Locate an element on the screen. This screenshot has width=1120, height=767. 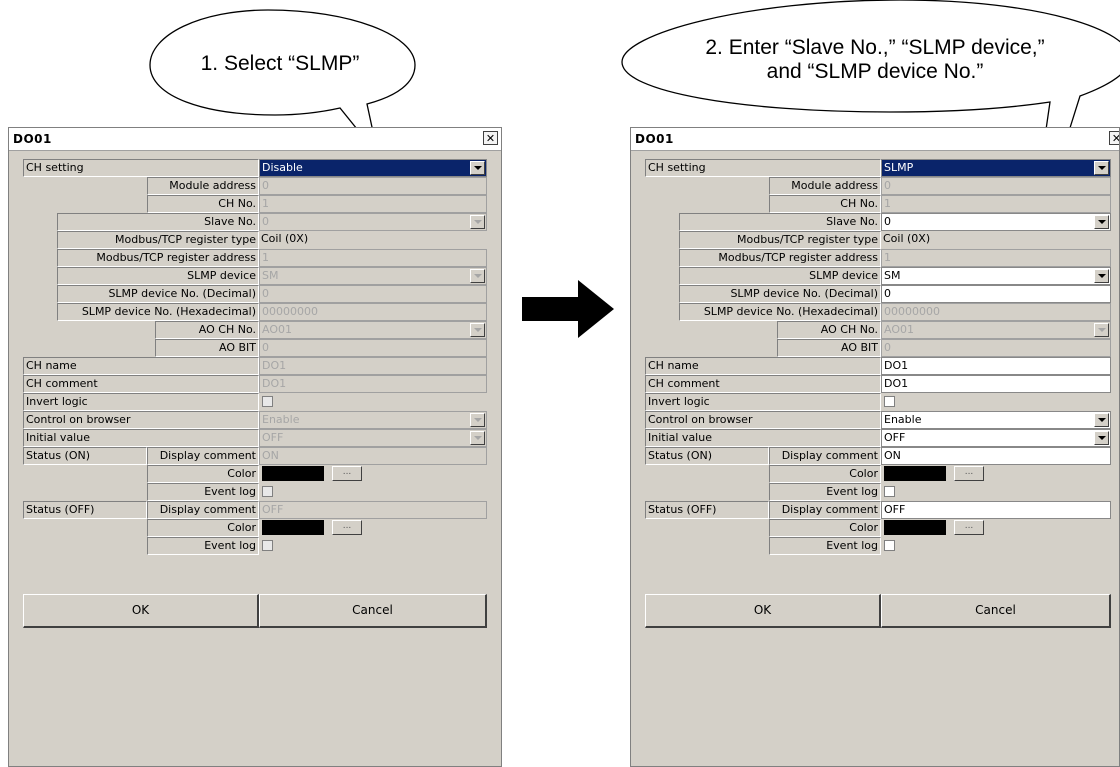
callout-right-line1: 2. Enter “Slave No.,” “SLMP device,” is located at coordinates (875, 47).